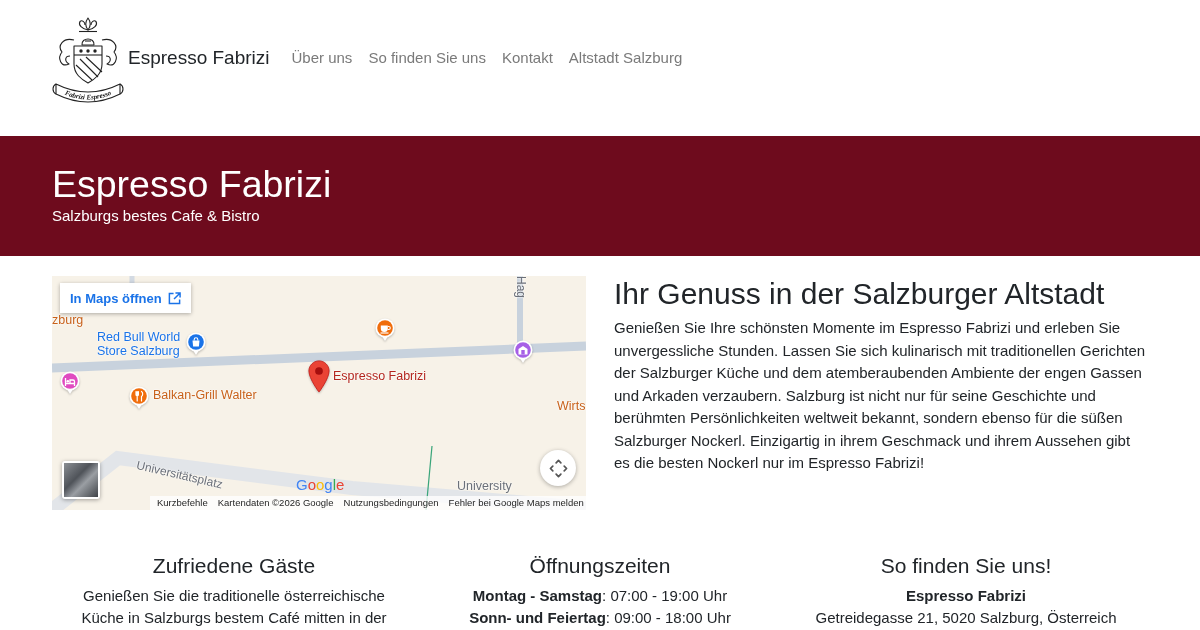 The image size is (1200, 630). I want to click on intro-heading: Ihr Genuss in der Salzburger Altstadt, so click(860, 294).